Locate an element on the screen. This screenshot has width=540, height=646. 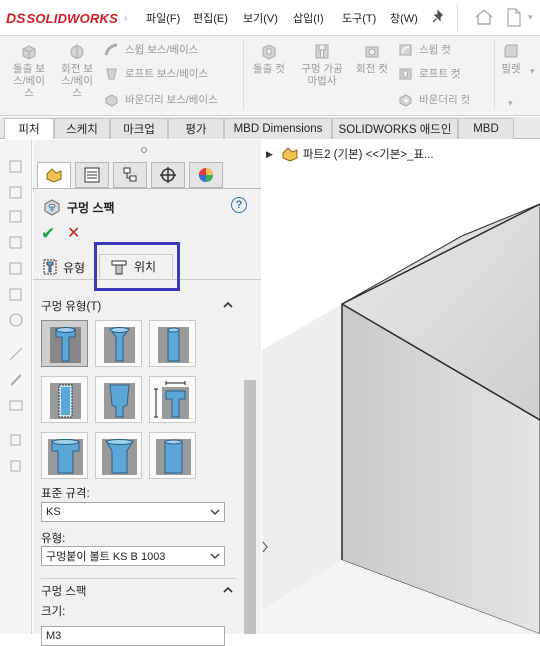
hole-type-legacy is located at coordinates (172, 399).